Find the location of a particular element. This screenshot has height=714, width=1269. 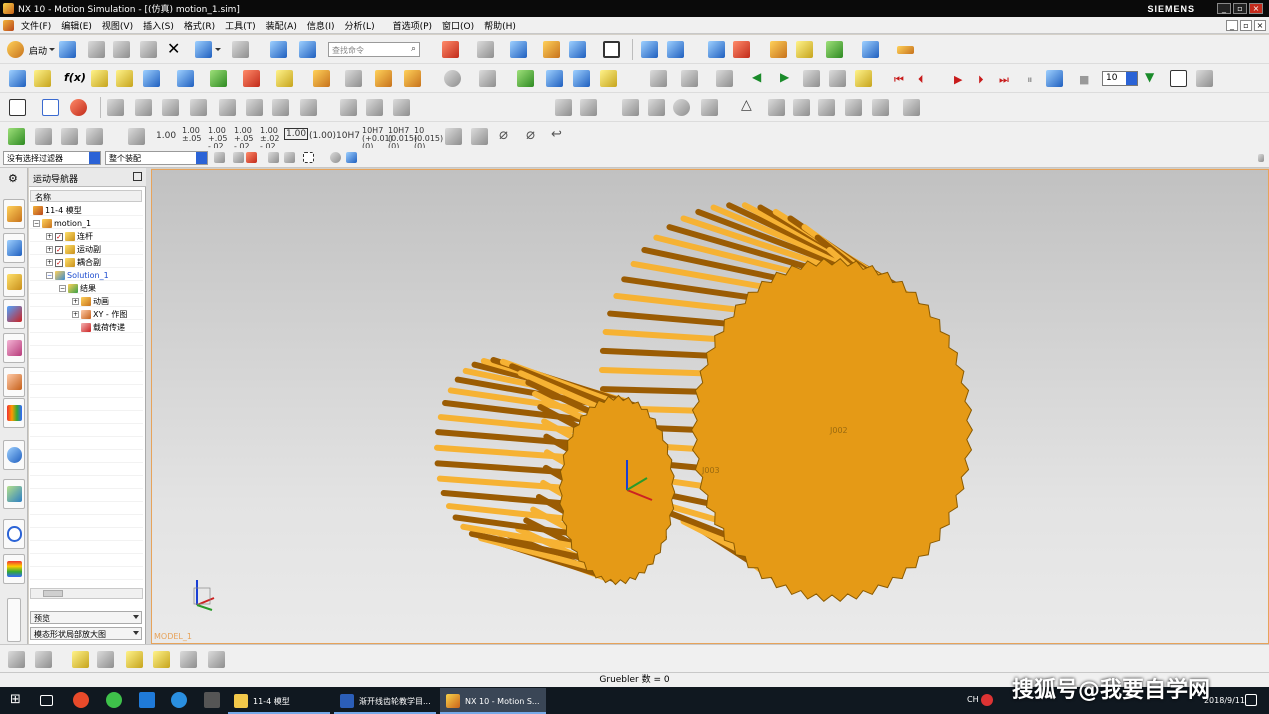

sequence-icon is located at coordinates (161, 659).